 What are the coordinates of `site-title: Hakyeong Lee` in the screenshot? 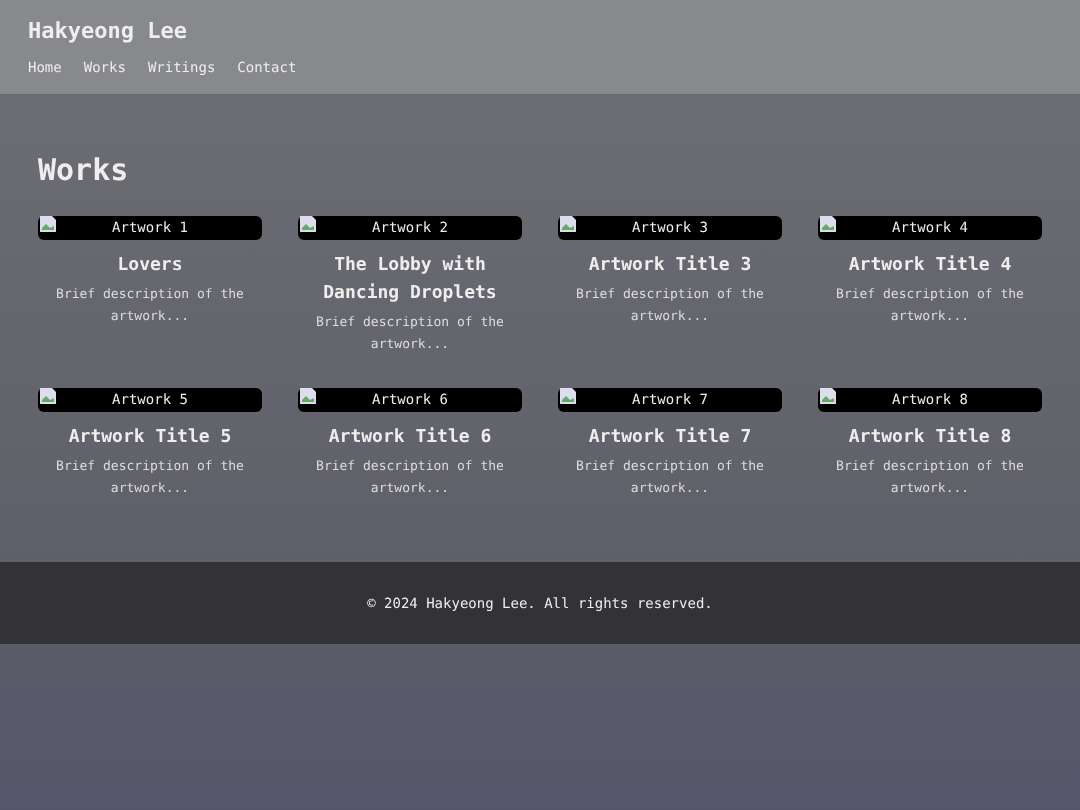 It's located at (540, 31).